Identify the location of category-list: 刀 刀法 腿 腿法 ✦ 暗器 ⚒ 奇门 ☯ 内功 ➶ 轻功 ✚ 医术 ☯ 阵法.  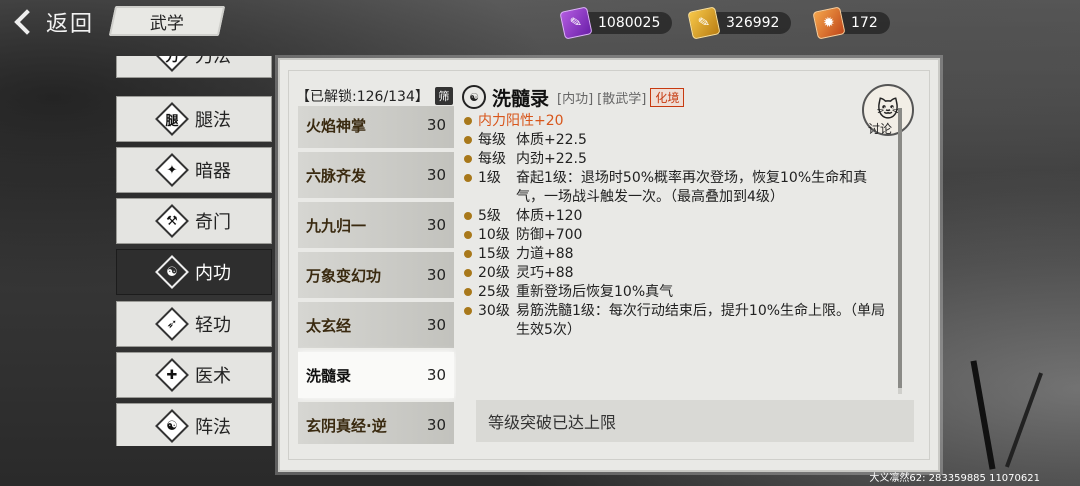
(195, 251).